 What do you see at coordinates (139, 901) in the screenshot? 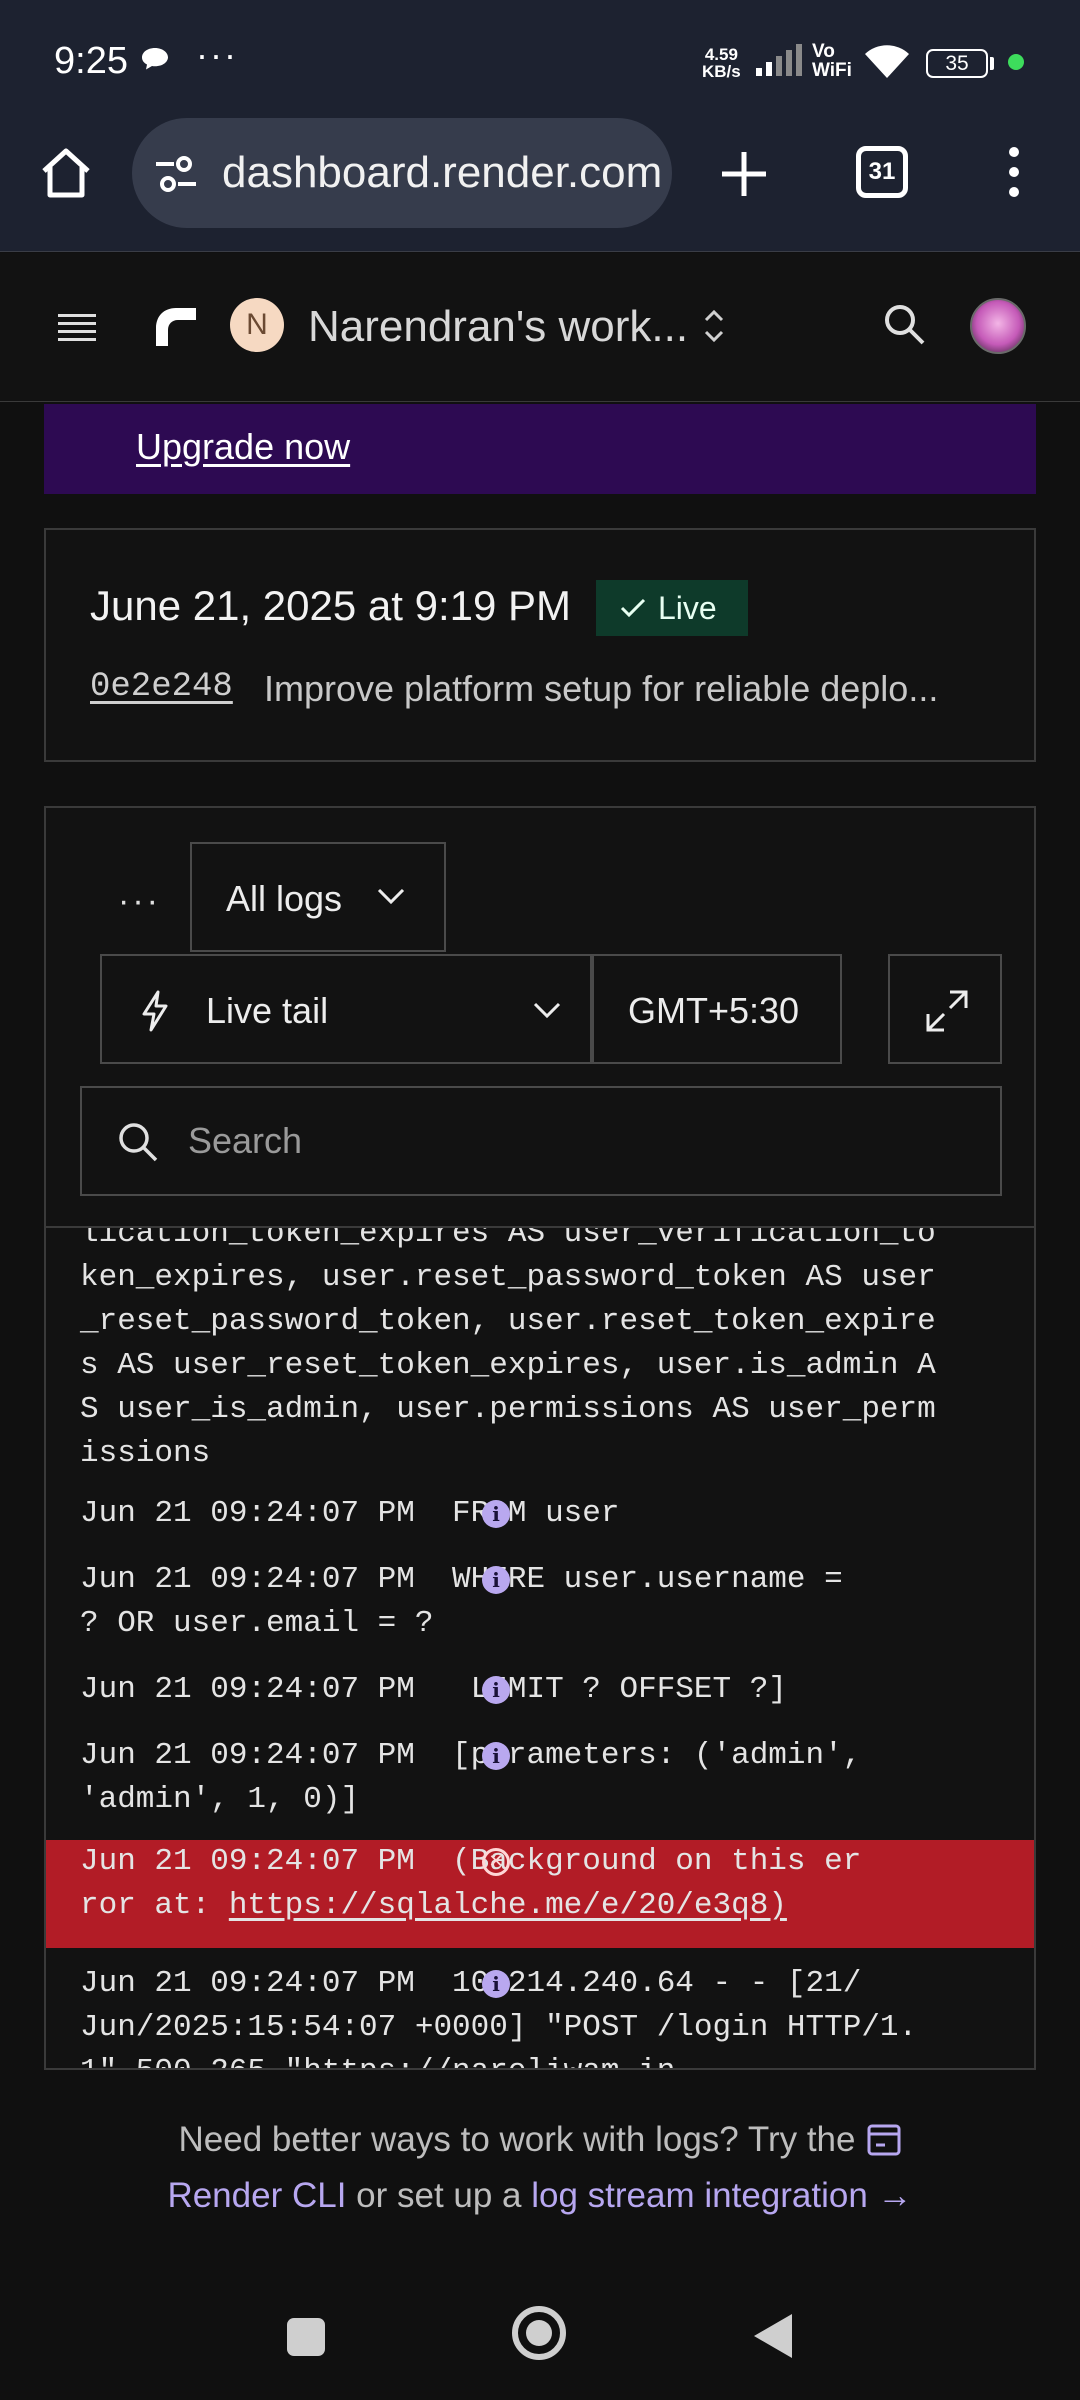
I see `logs-more-button: ···` at bounding box center [139, 901].